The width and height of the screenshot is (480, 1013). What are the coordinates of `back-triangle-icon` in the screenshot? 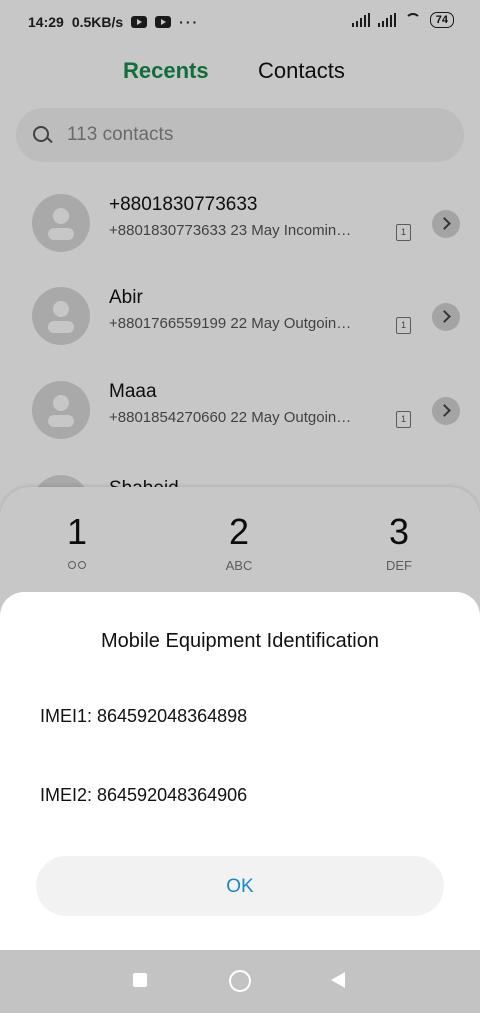 It's located at (338, 980).